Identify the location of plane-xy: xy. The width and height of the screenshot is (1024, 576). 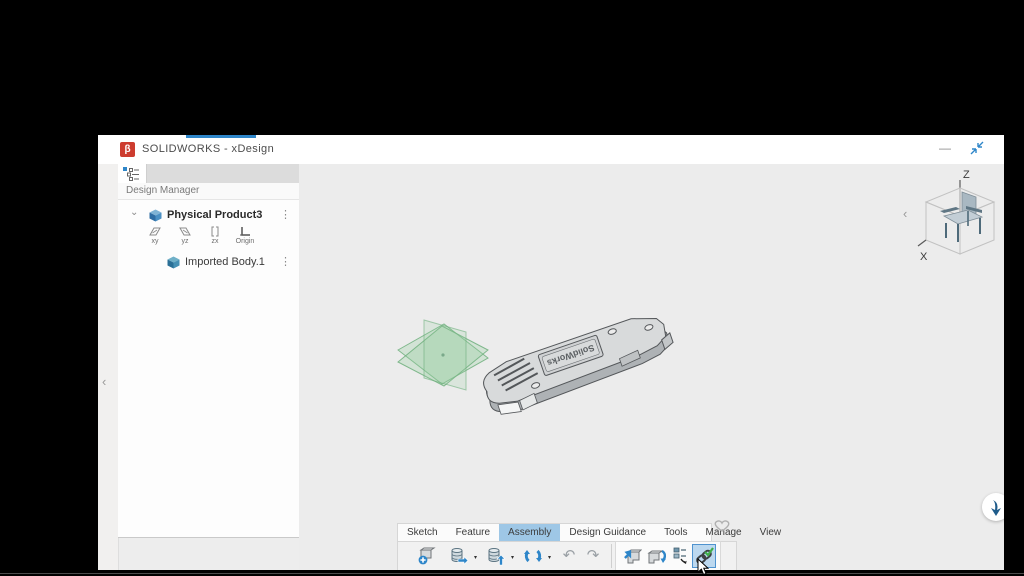
(155, 235).